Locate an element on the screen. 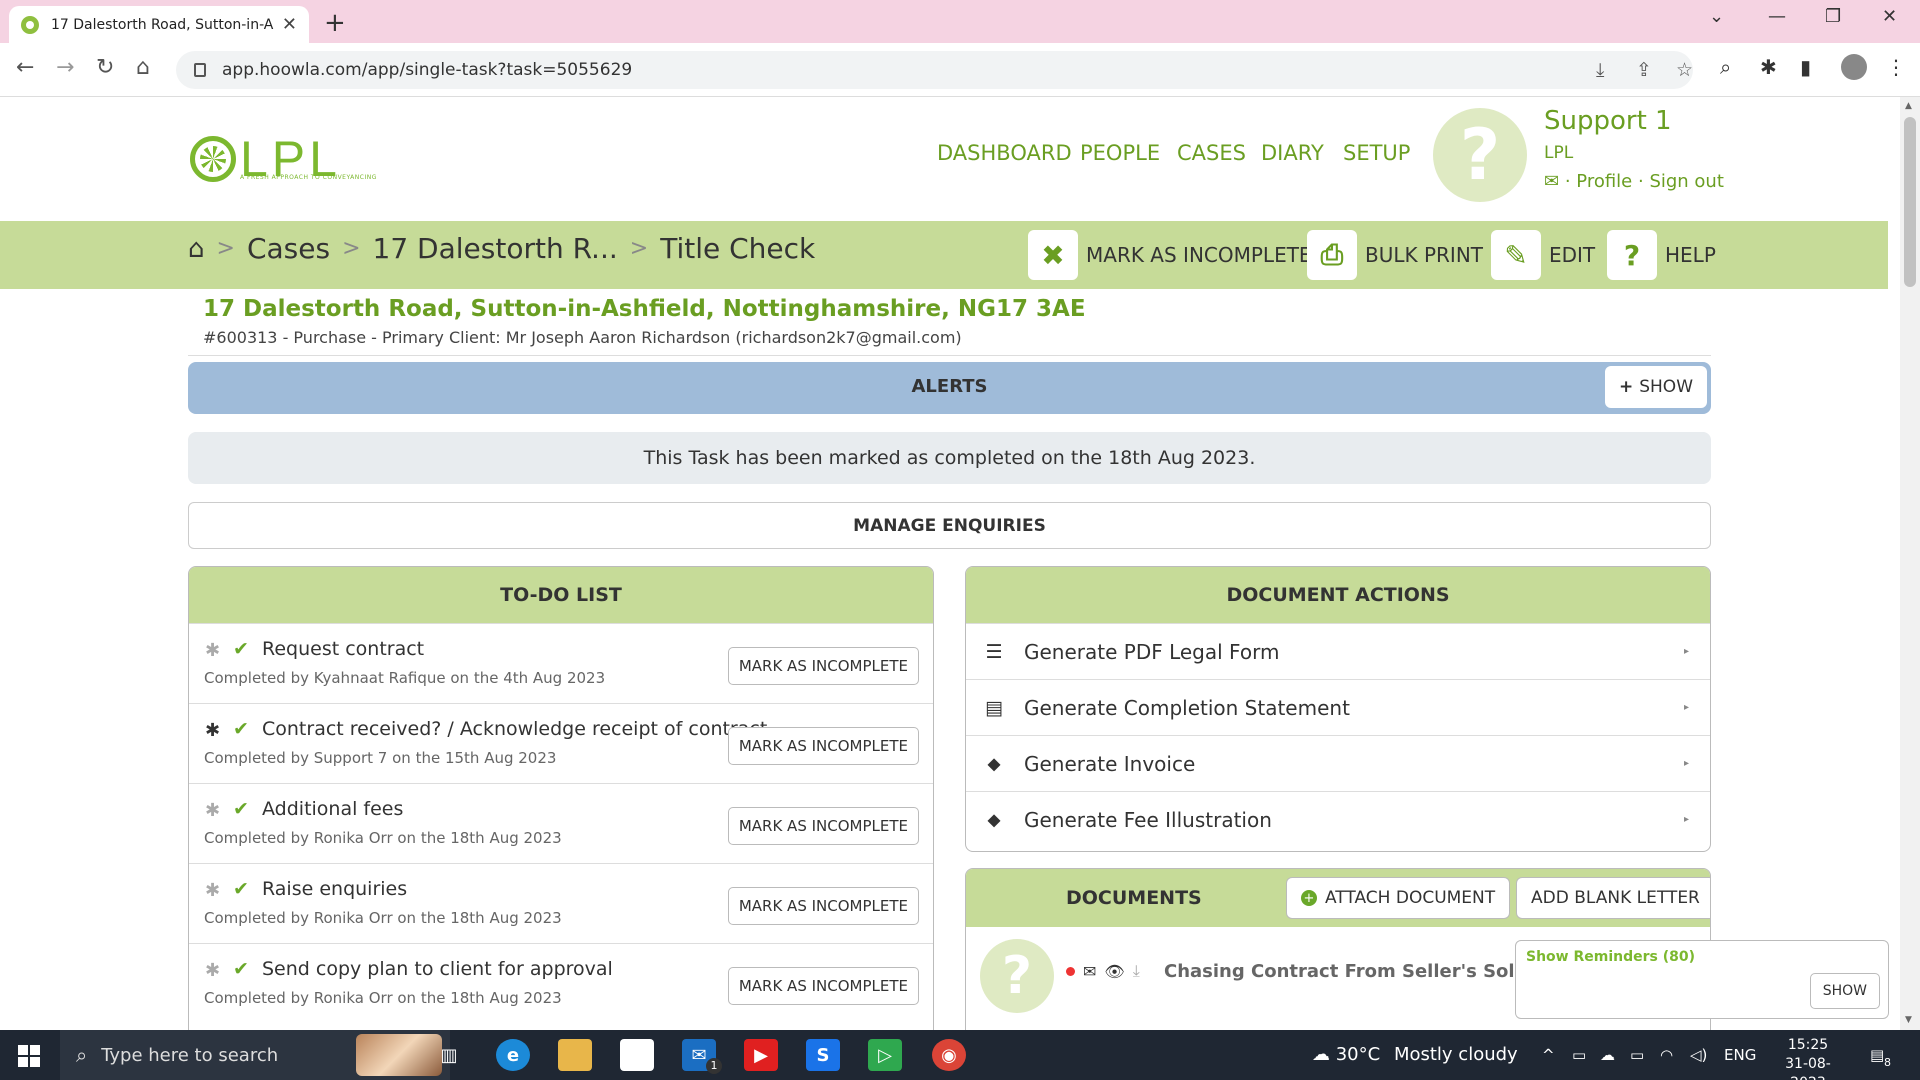 The image size is (1920, 1080). wifi-icon: ◠ is located at coordinates (1666, 1055).